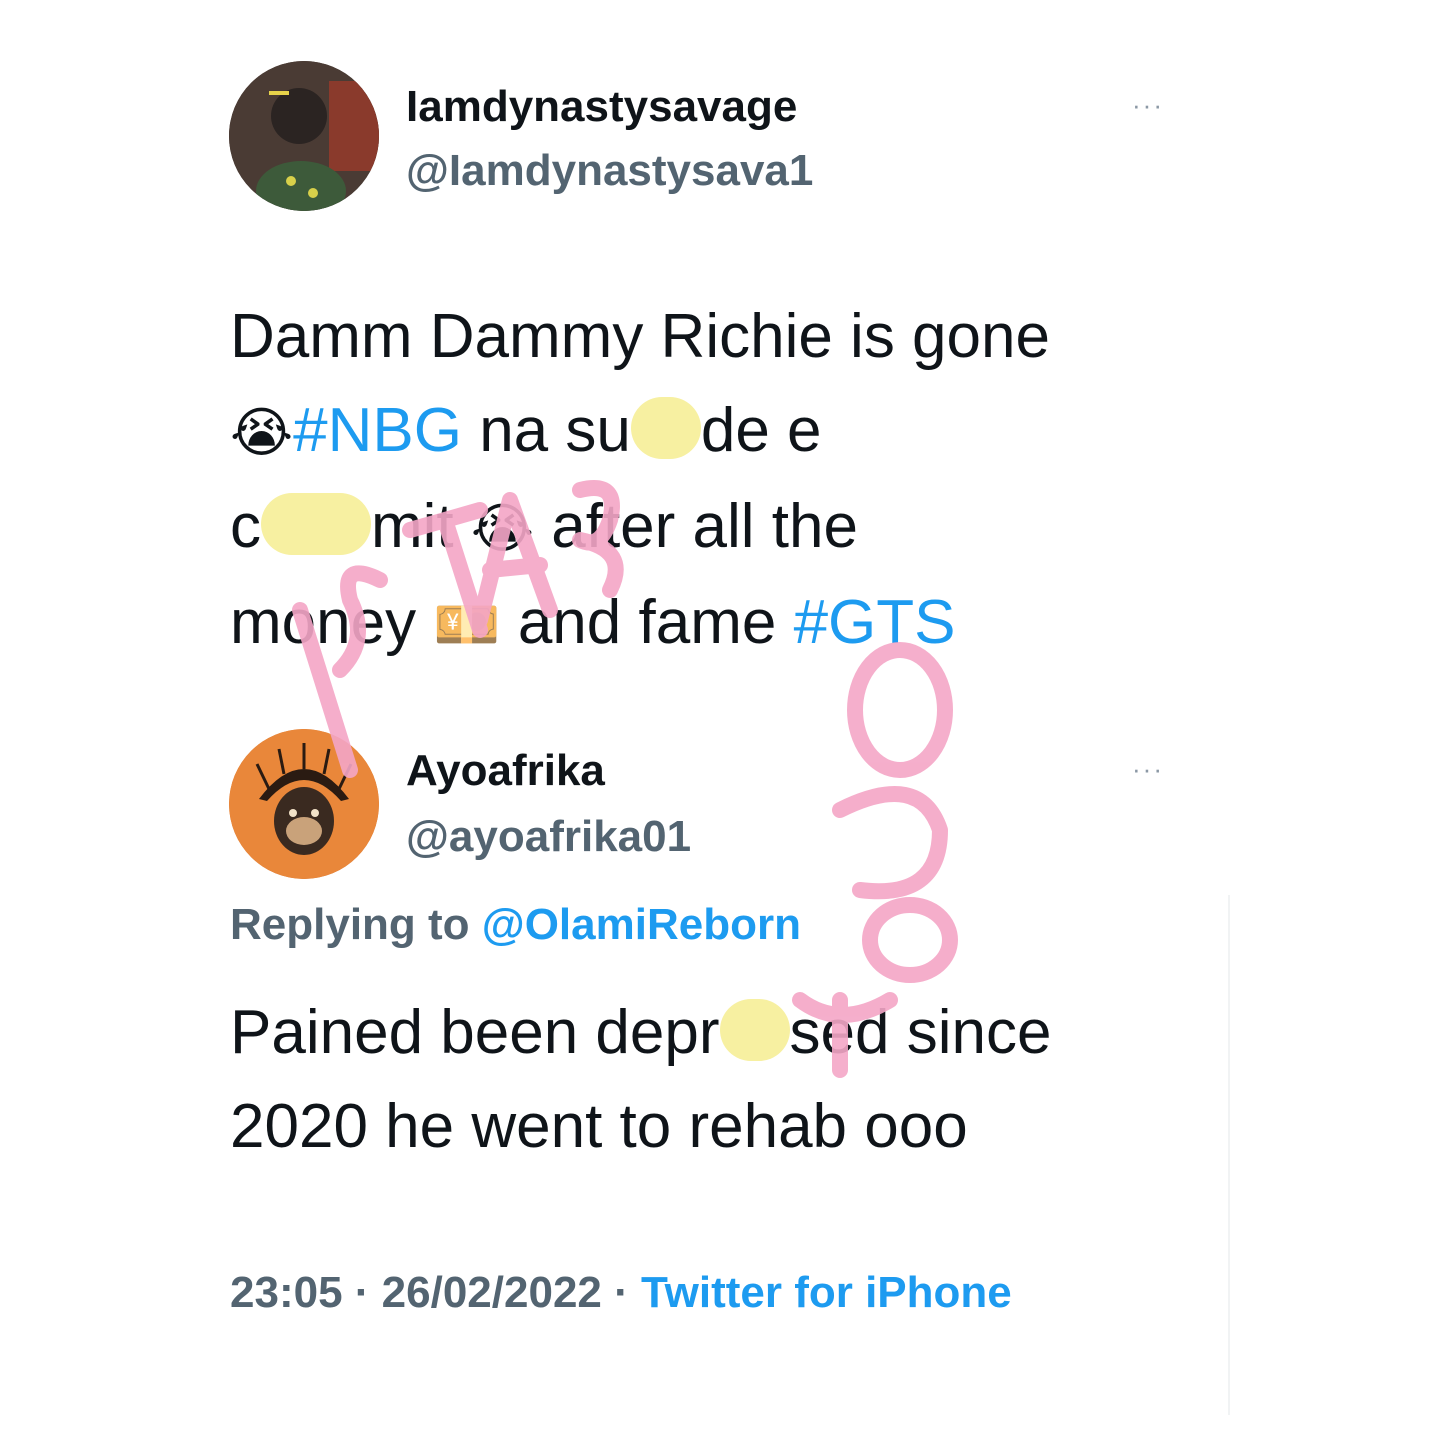 The image size is (1440, 1440). What do you see at coordinates (377, 430) in the screenshot?
I see `hashtag-link: #NBG` at bounding box center [377, 430].